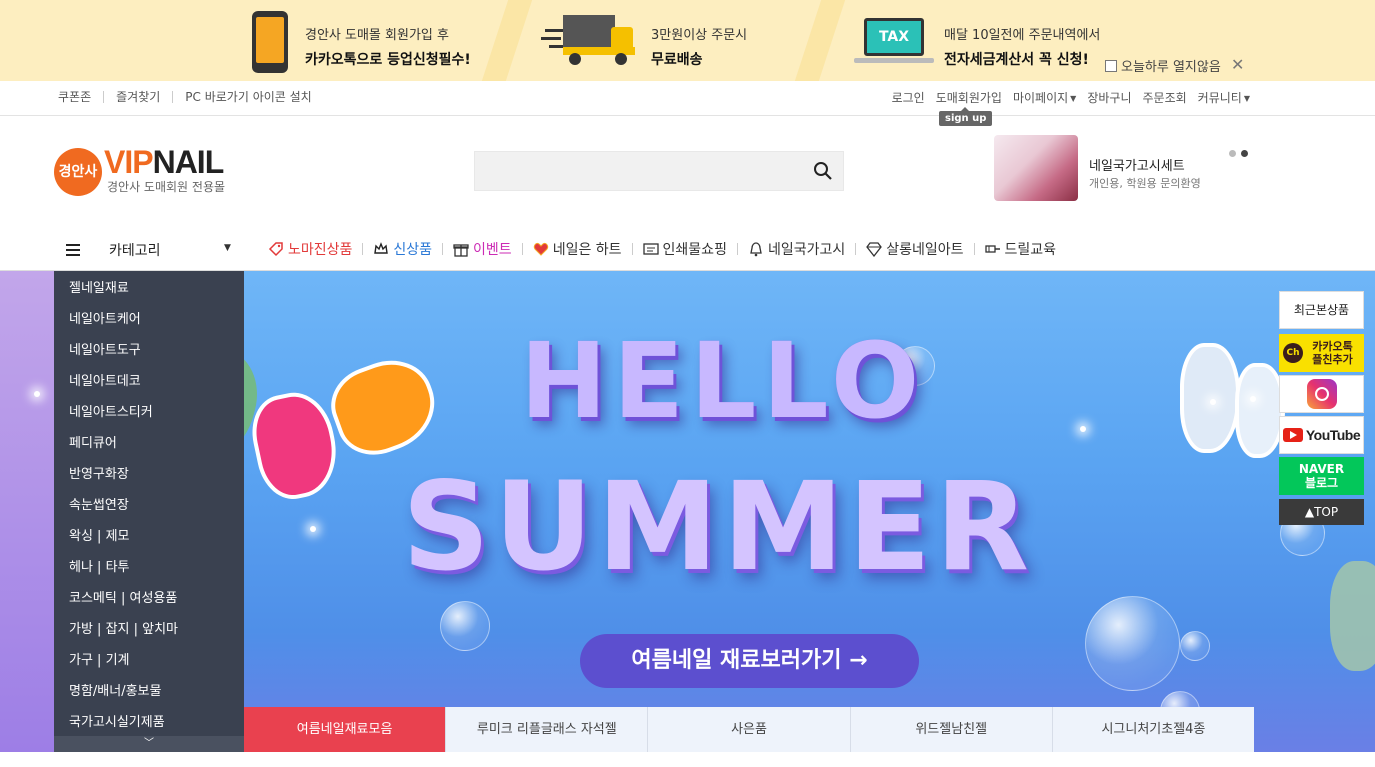  Describe the element at coordinates (1171, 67) in the screenshot. I see `dismiss-label: 오늘하루 열지않음` at that location.